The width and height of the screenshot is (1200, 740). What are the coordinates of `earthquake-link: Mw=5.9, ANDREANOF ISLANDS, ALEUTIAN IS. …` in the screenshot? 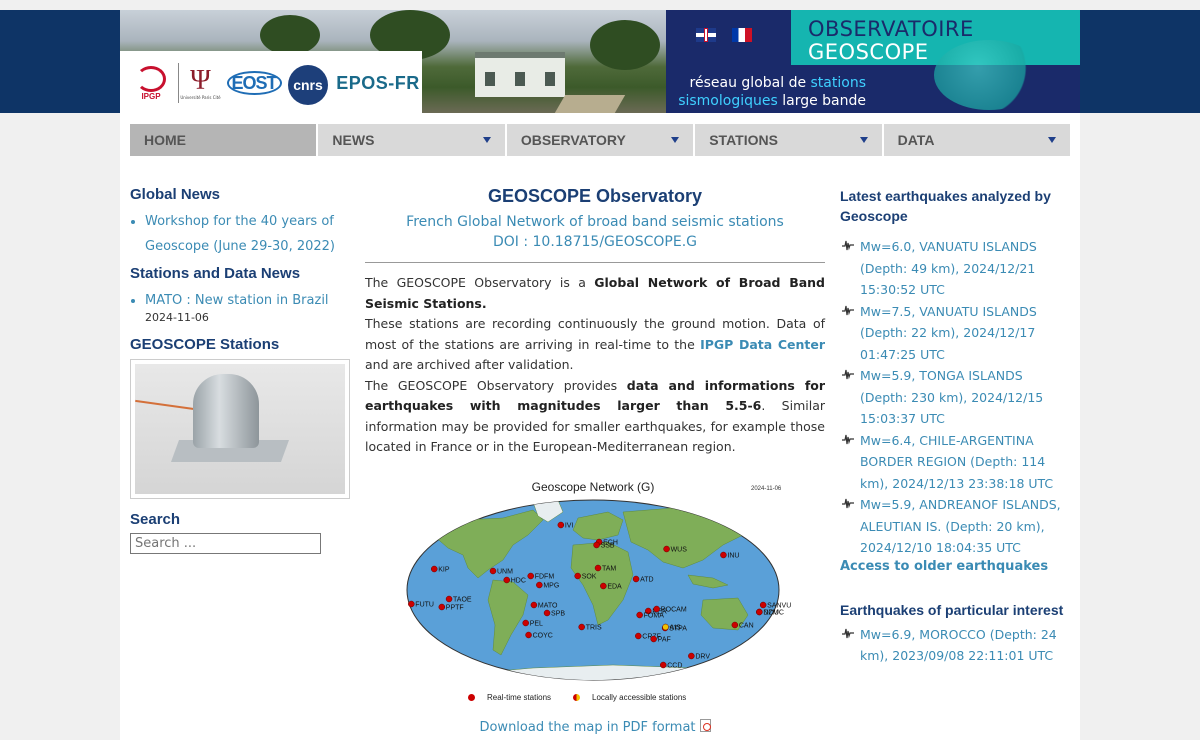 It's located at (960, 526).